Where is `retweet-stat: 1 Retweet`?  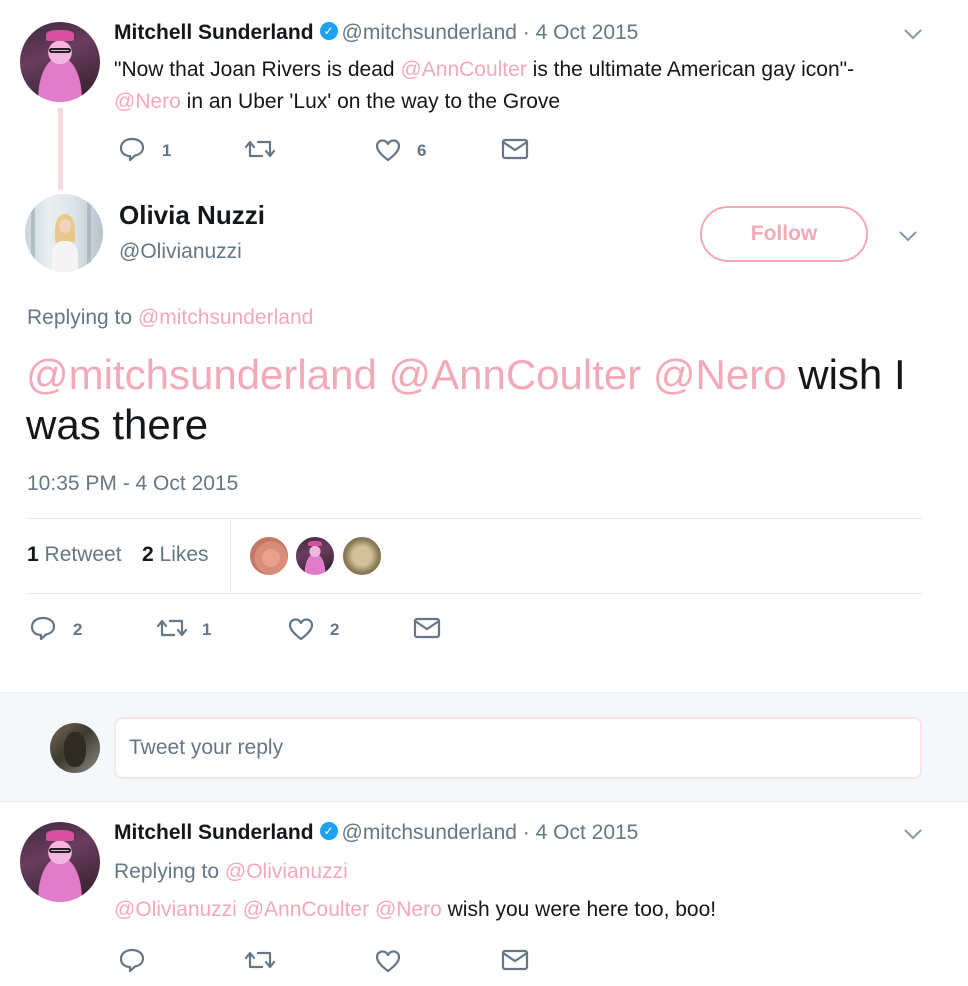 retweet-stat: 1 Retweet is located at coordinates (74, 555).